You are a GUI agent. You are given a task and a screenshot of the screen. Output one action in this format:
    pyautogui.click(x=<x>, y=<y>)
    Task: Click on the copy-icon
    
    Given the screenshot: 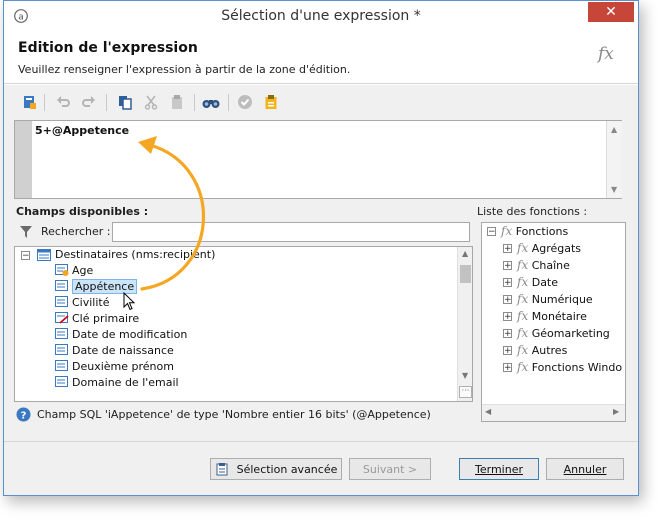 What is the action you would take?
    pyautogui.click(x=125, y=103)
    